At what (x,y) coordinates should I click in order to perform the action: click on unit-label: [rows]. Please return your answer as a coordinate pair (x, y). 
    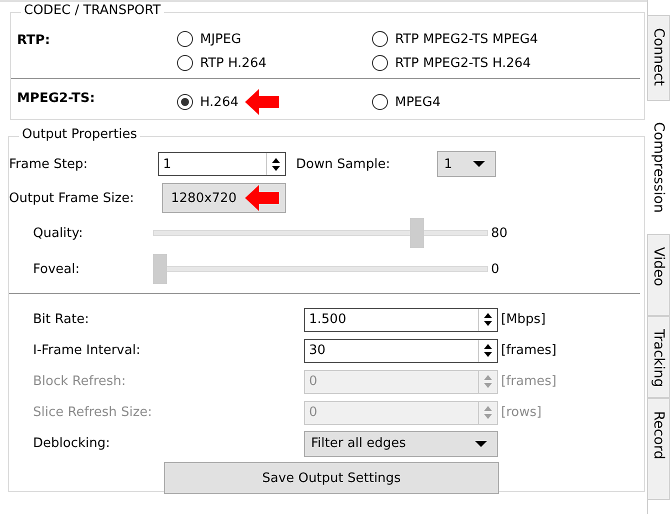
    Looking at the image, I should click on (521, 412).